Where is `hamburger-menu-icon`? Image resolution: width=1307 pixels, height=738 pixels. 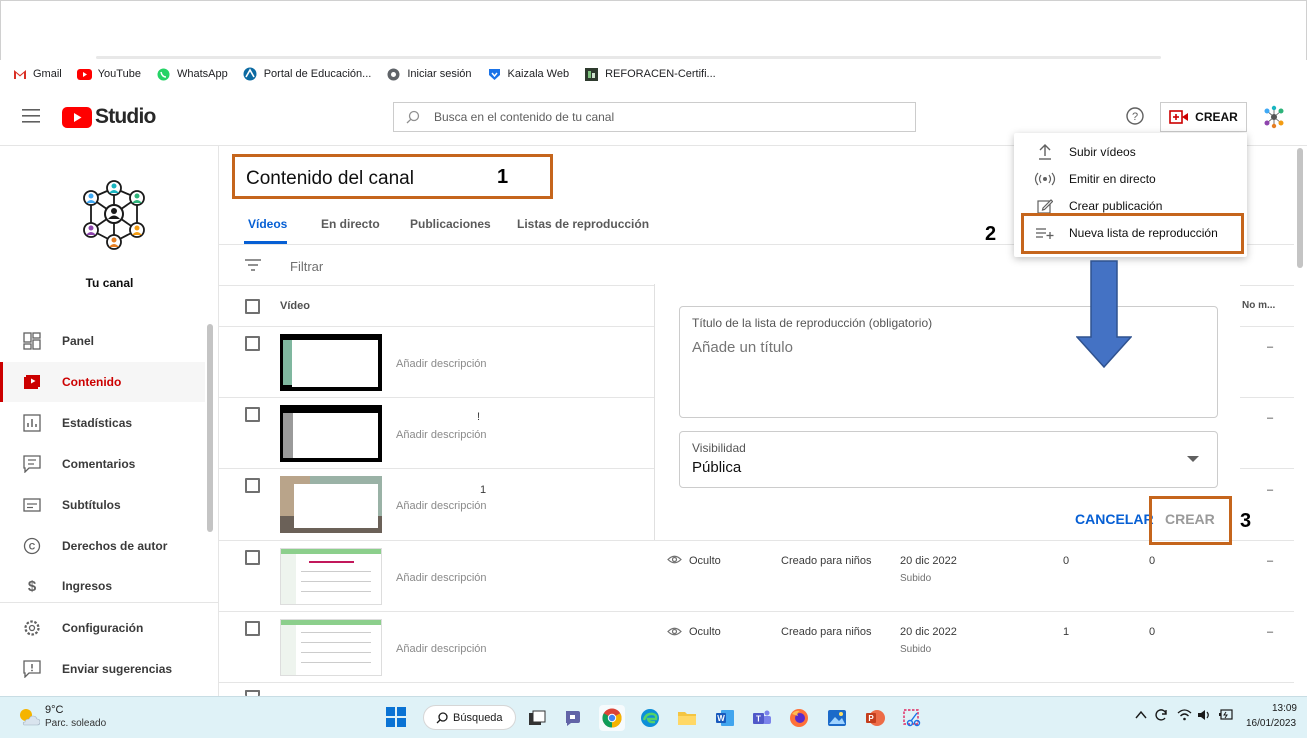 hamburger-menu-icon is located at coordinates (32, 116).